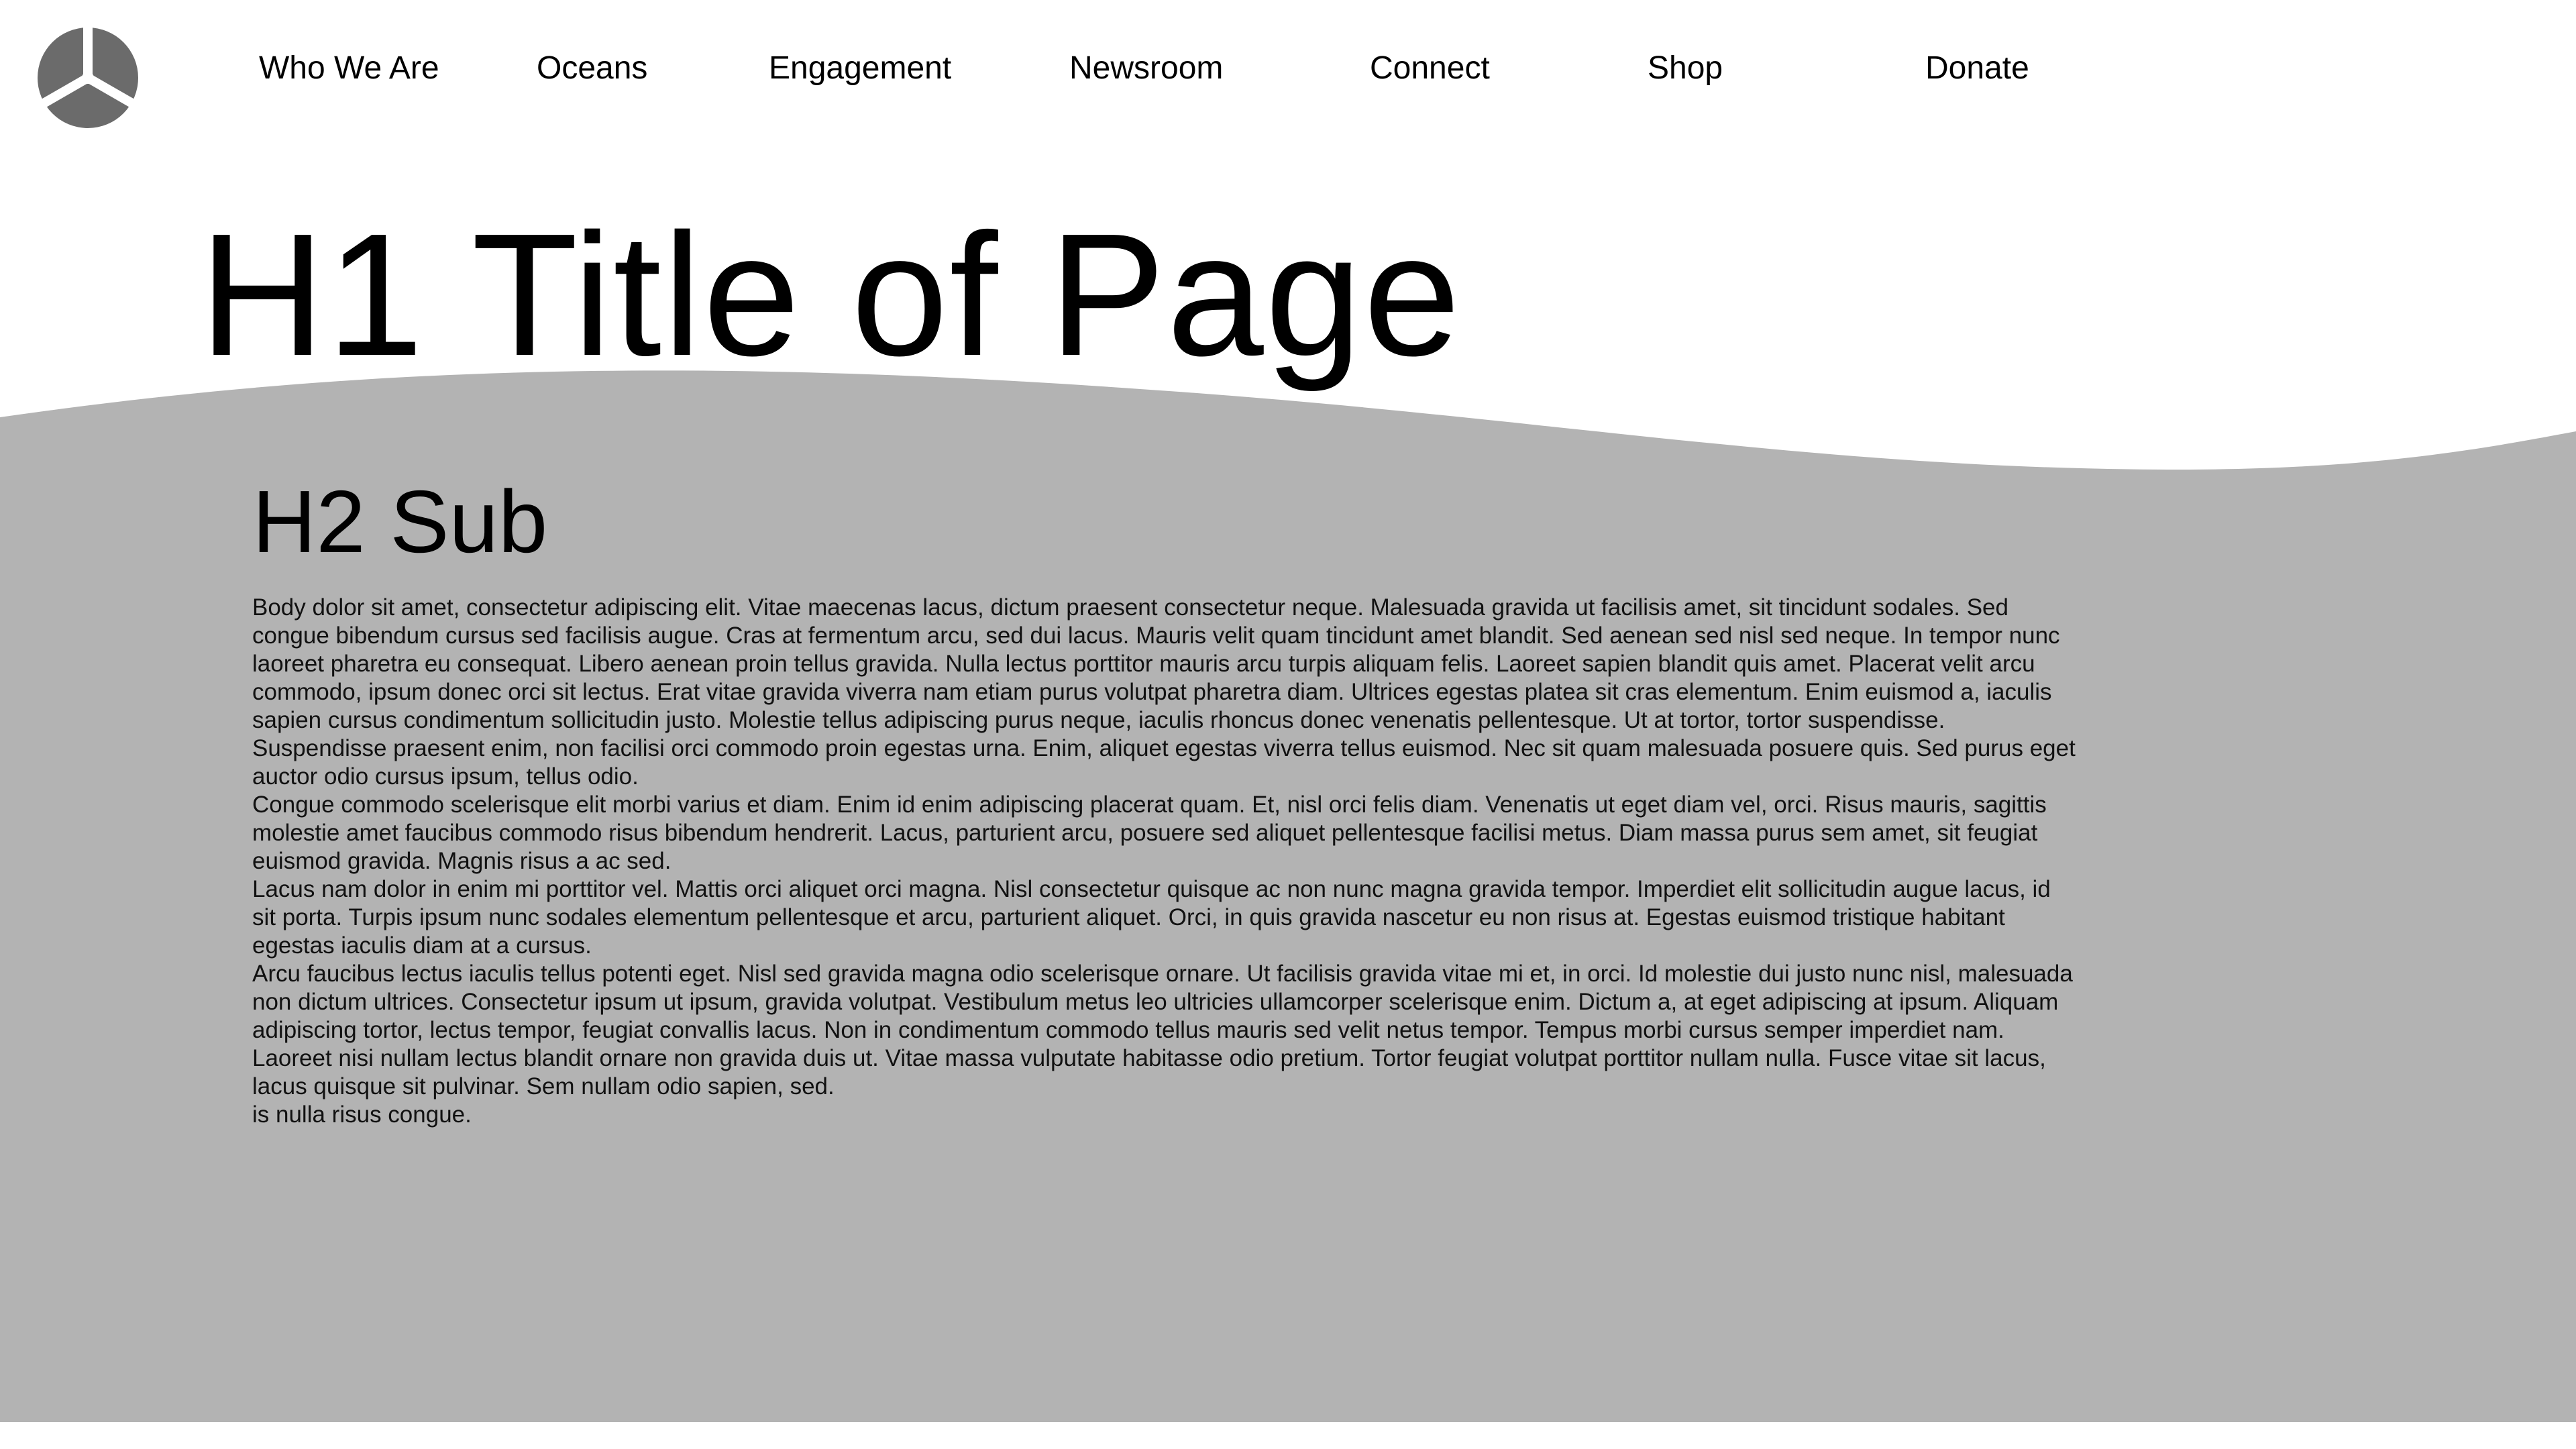 Image resolution: width=2576 pixels, height=1449 pixels. What do you see at coordinates (860, 68) in the screenshot?
I see `nav-item-engagement: Engagement` at bounding box center [860, 68].